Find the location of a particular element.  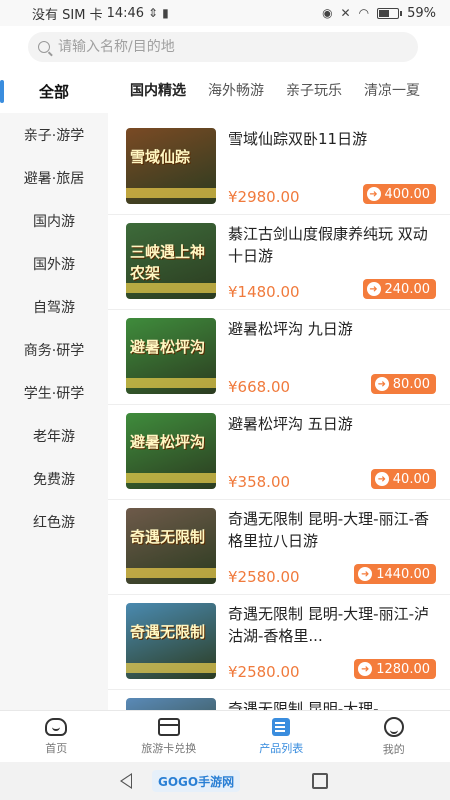

watermark-logo: GOGO手游网 is located at coordinates (196, 781).